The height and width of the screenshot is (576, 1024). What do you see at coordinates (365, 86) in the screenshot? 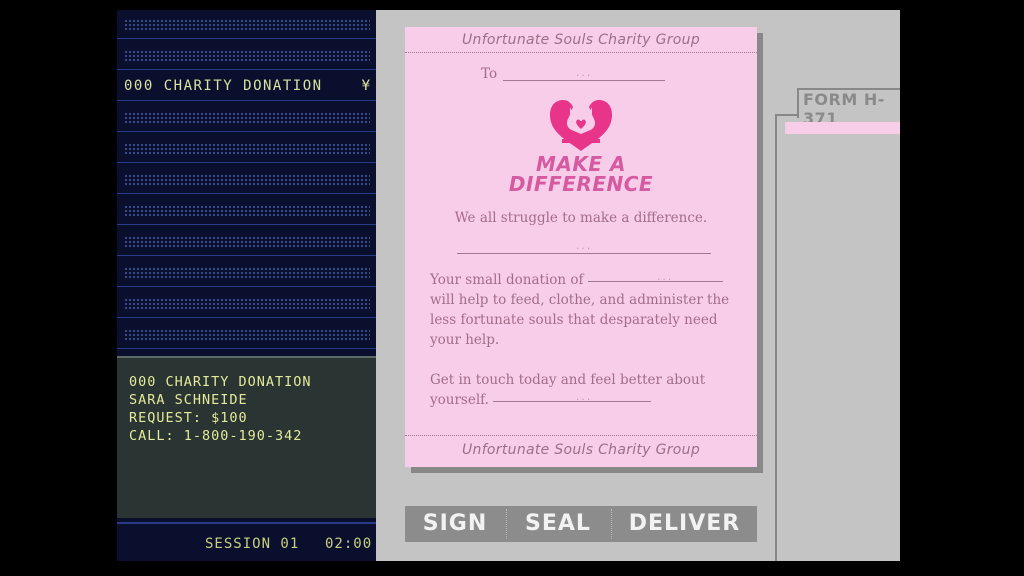
I see `selection-marker-icon: ¥` at bounding box center [365, 86].